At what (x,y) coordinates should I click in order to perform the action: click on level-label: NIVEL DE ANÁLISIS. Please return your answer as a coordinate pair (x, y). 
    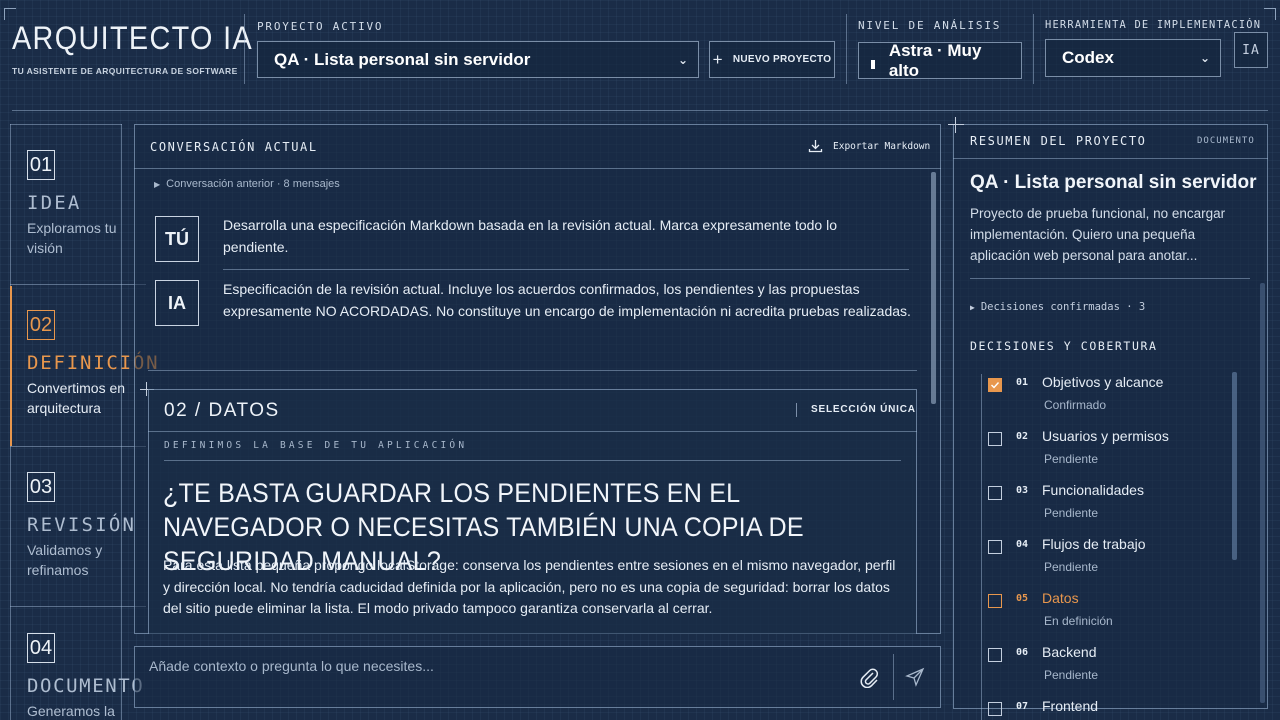
    Looking at the image, I should click on (930, 25).